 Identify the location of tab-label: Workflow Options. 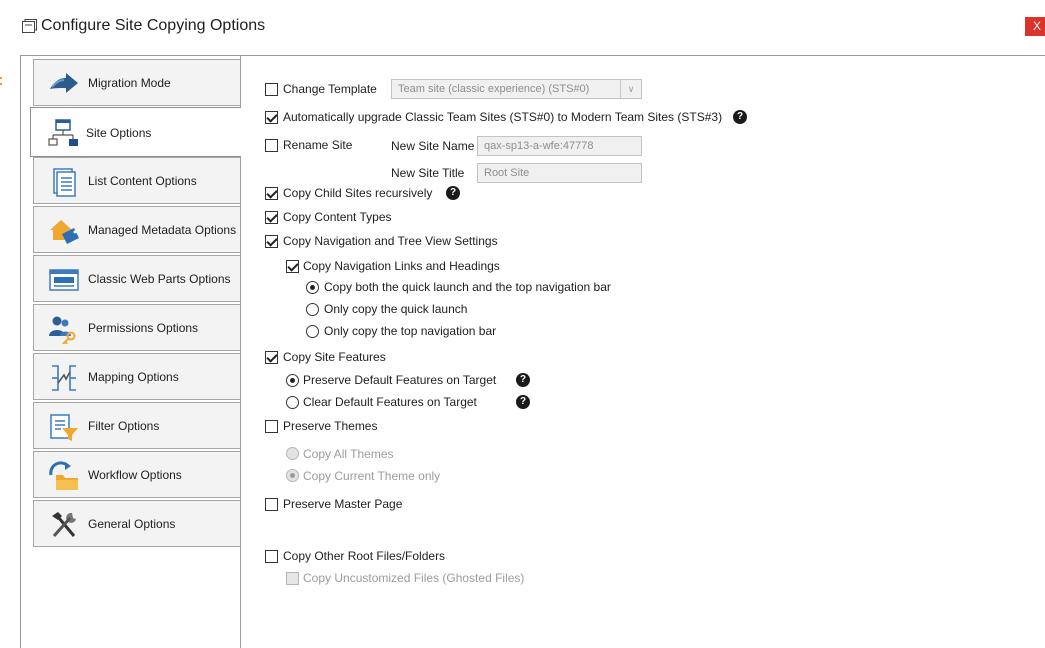
(135, 475).